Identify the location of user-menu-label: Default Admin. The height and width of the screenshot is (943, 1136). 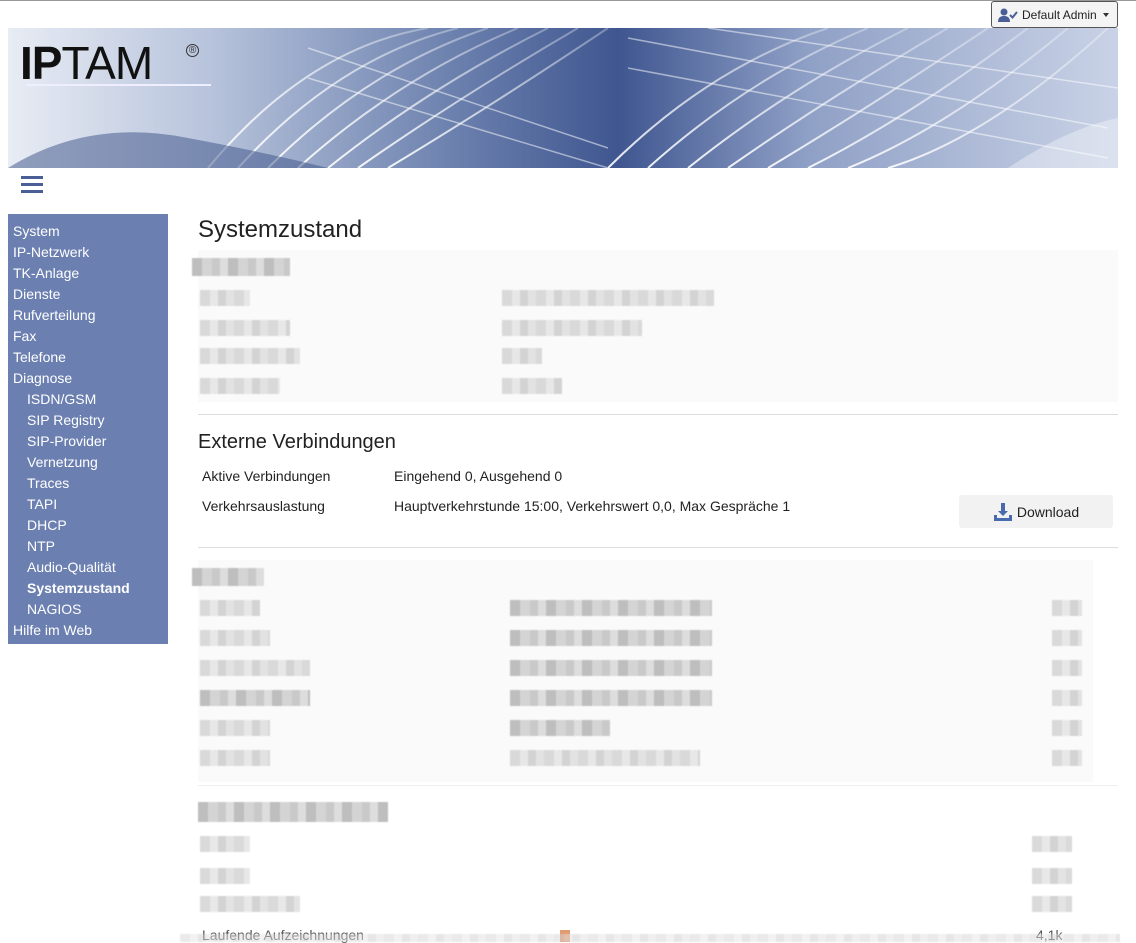
(1059, 14).